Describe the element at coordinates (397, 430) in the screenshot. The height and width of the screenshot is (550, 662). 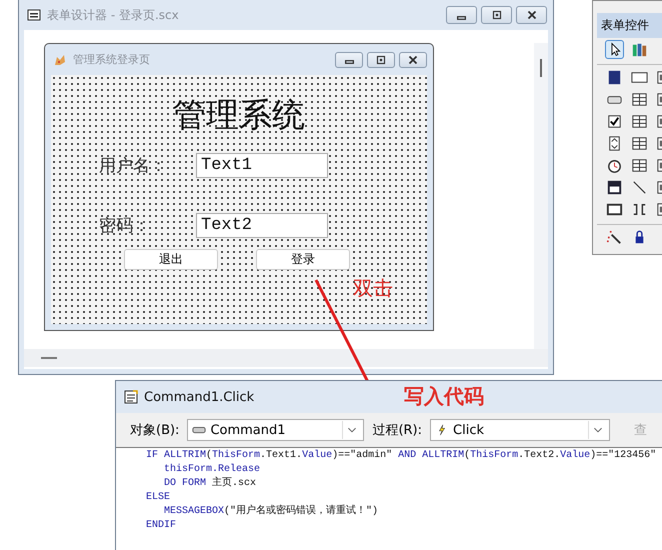
I see `procedure-label: 过程(R):` at that location.